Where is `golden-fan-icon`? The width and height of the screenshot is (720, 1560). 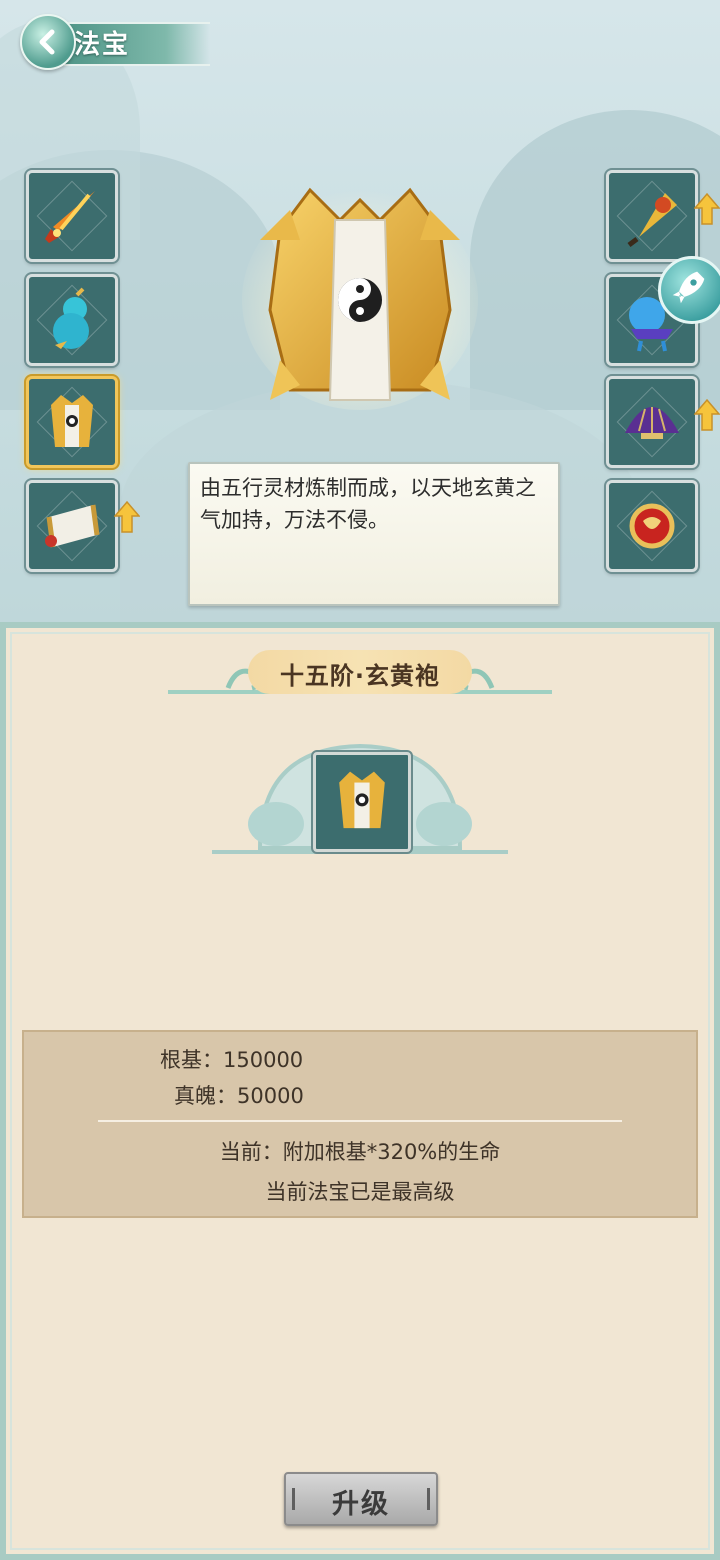
golden-fan-icon is located at coordinates (652, 220).